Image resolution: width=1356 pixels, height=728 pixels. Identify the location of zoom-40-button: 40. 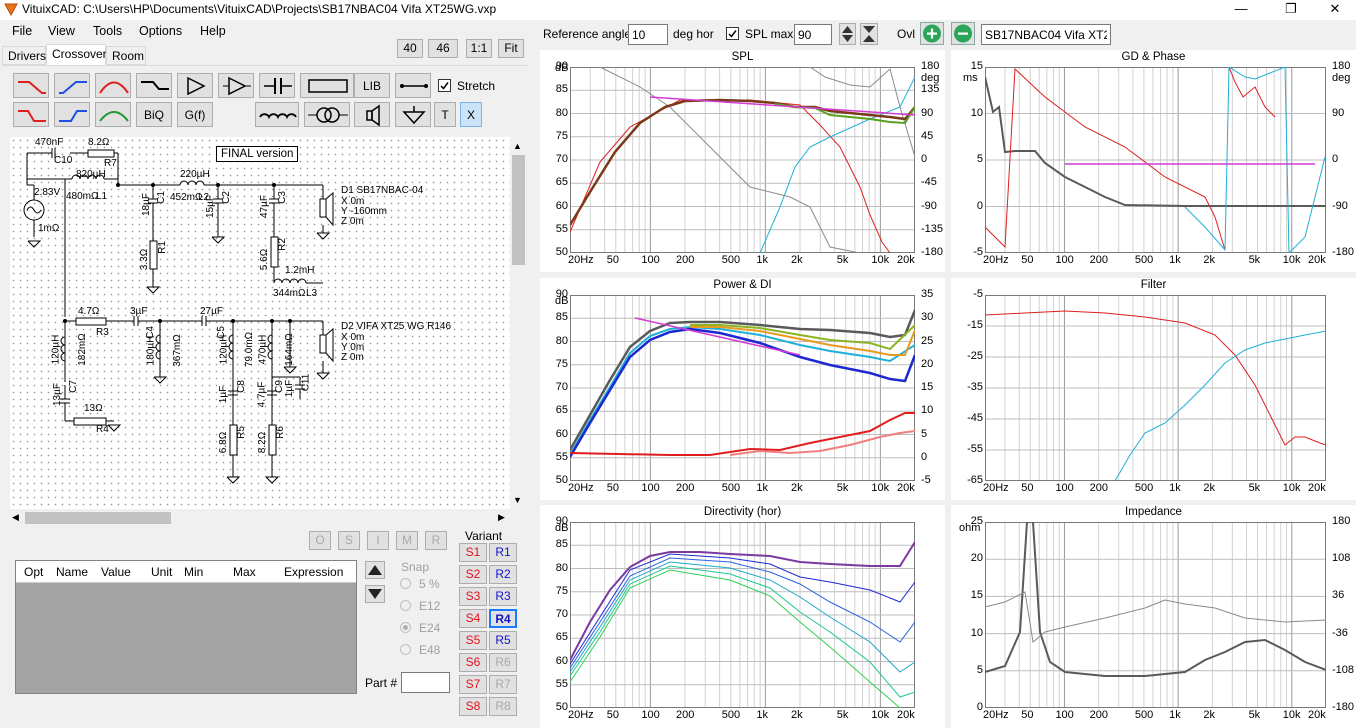
(410, 48).